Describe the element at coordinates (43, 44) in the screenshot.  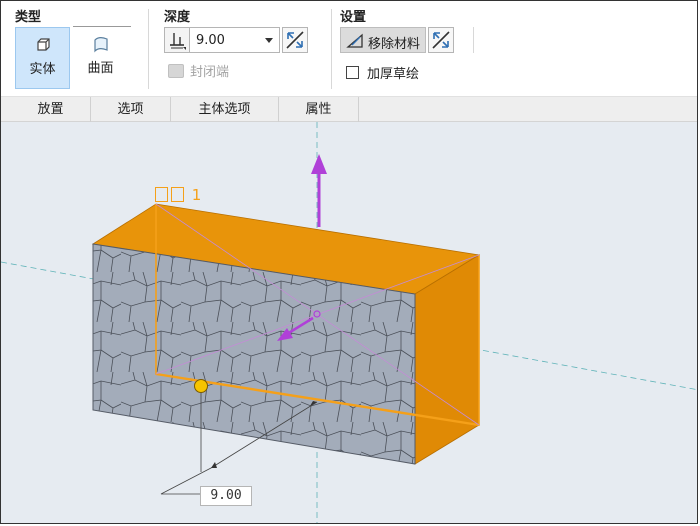
I see `solid-icon` at that location.